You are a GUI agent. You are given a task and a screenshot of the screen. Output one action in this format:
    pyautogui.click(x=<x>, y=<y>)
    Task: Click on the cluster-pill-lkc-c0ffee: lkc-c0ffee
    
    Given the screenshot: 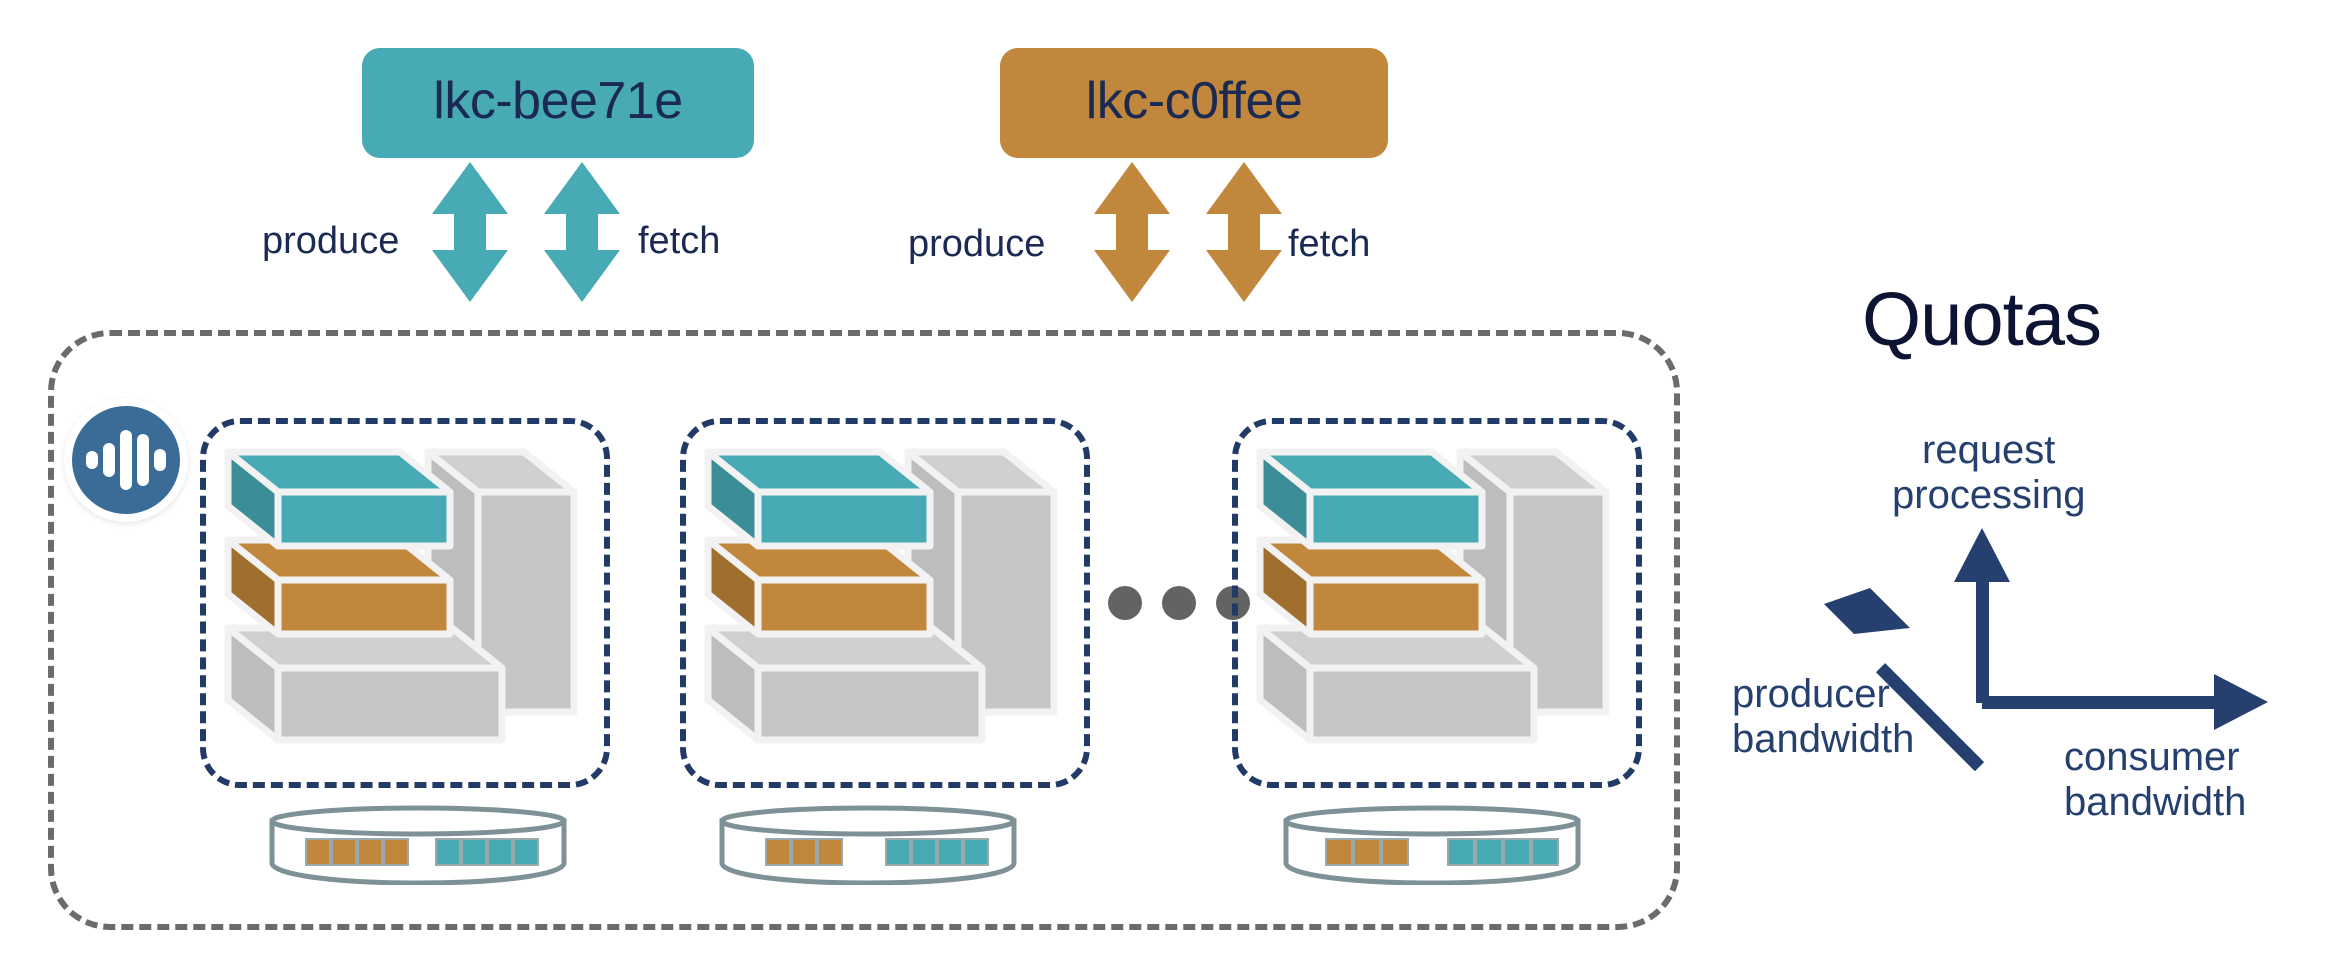 What is the action you would take?
    pyautogui.click(x=1194, y=103)
    